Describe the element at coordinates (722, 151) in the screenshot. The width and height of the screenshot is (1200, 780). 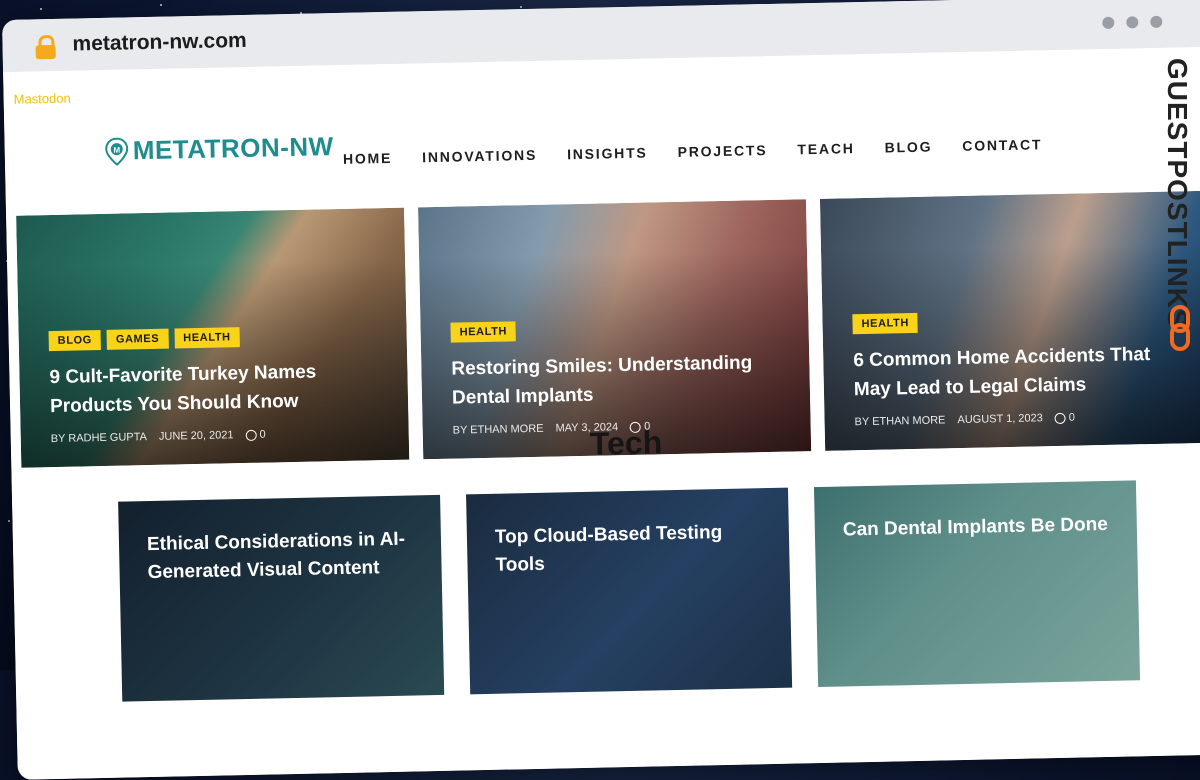
I see `nav-projects: PROJECTS` at that location.